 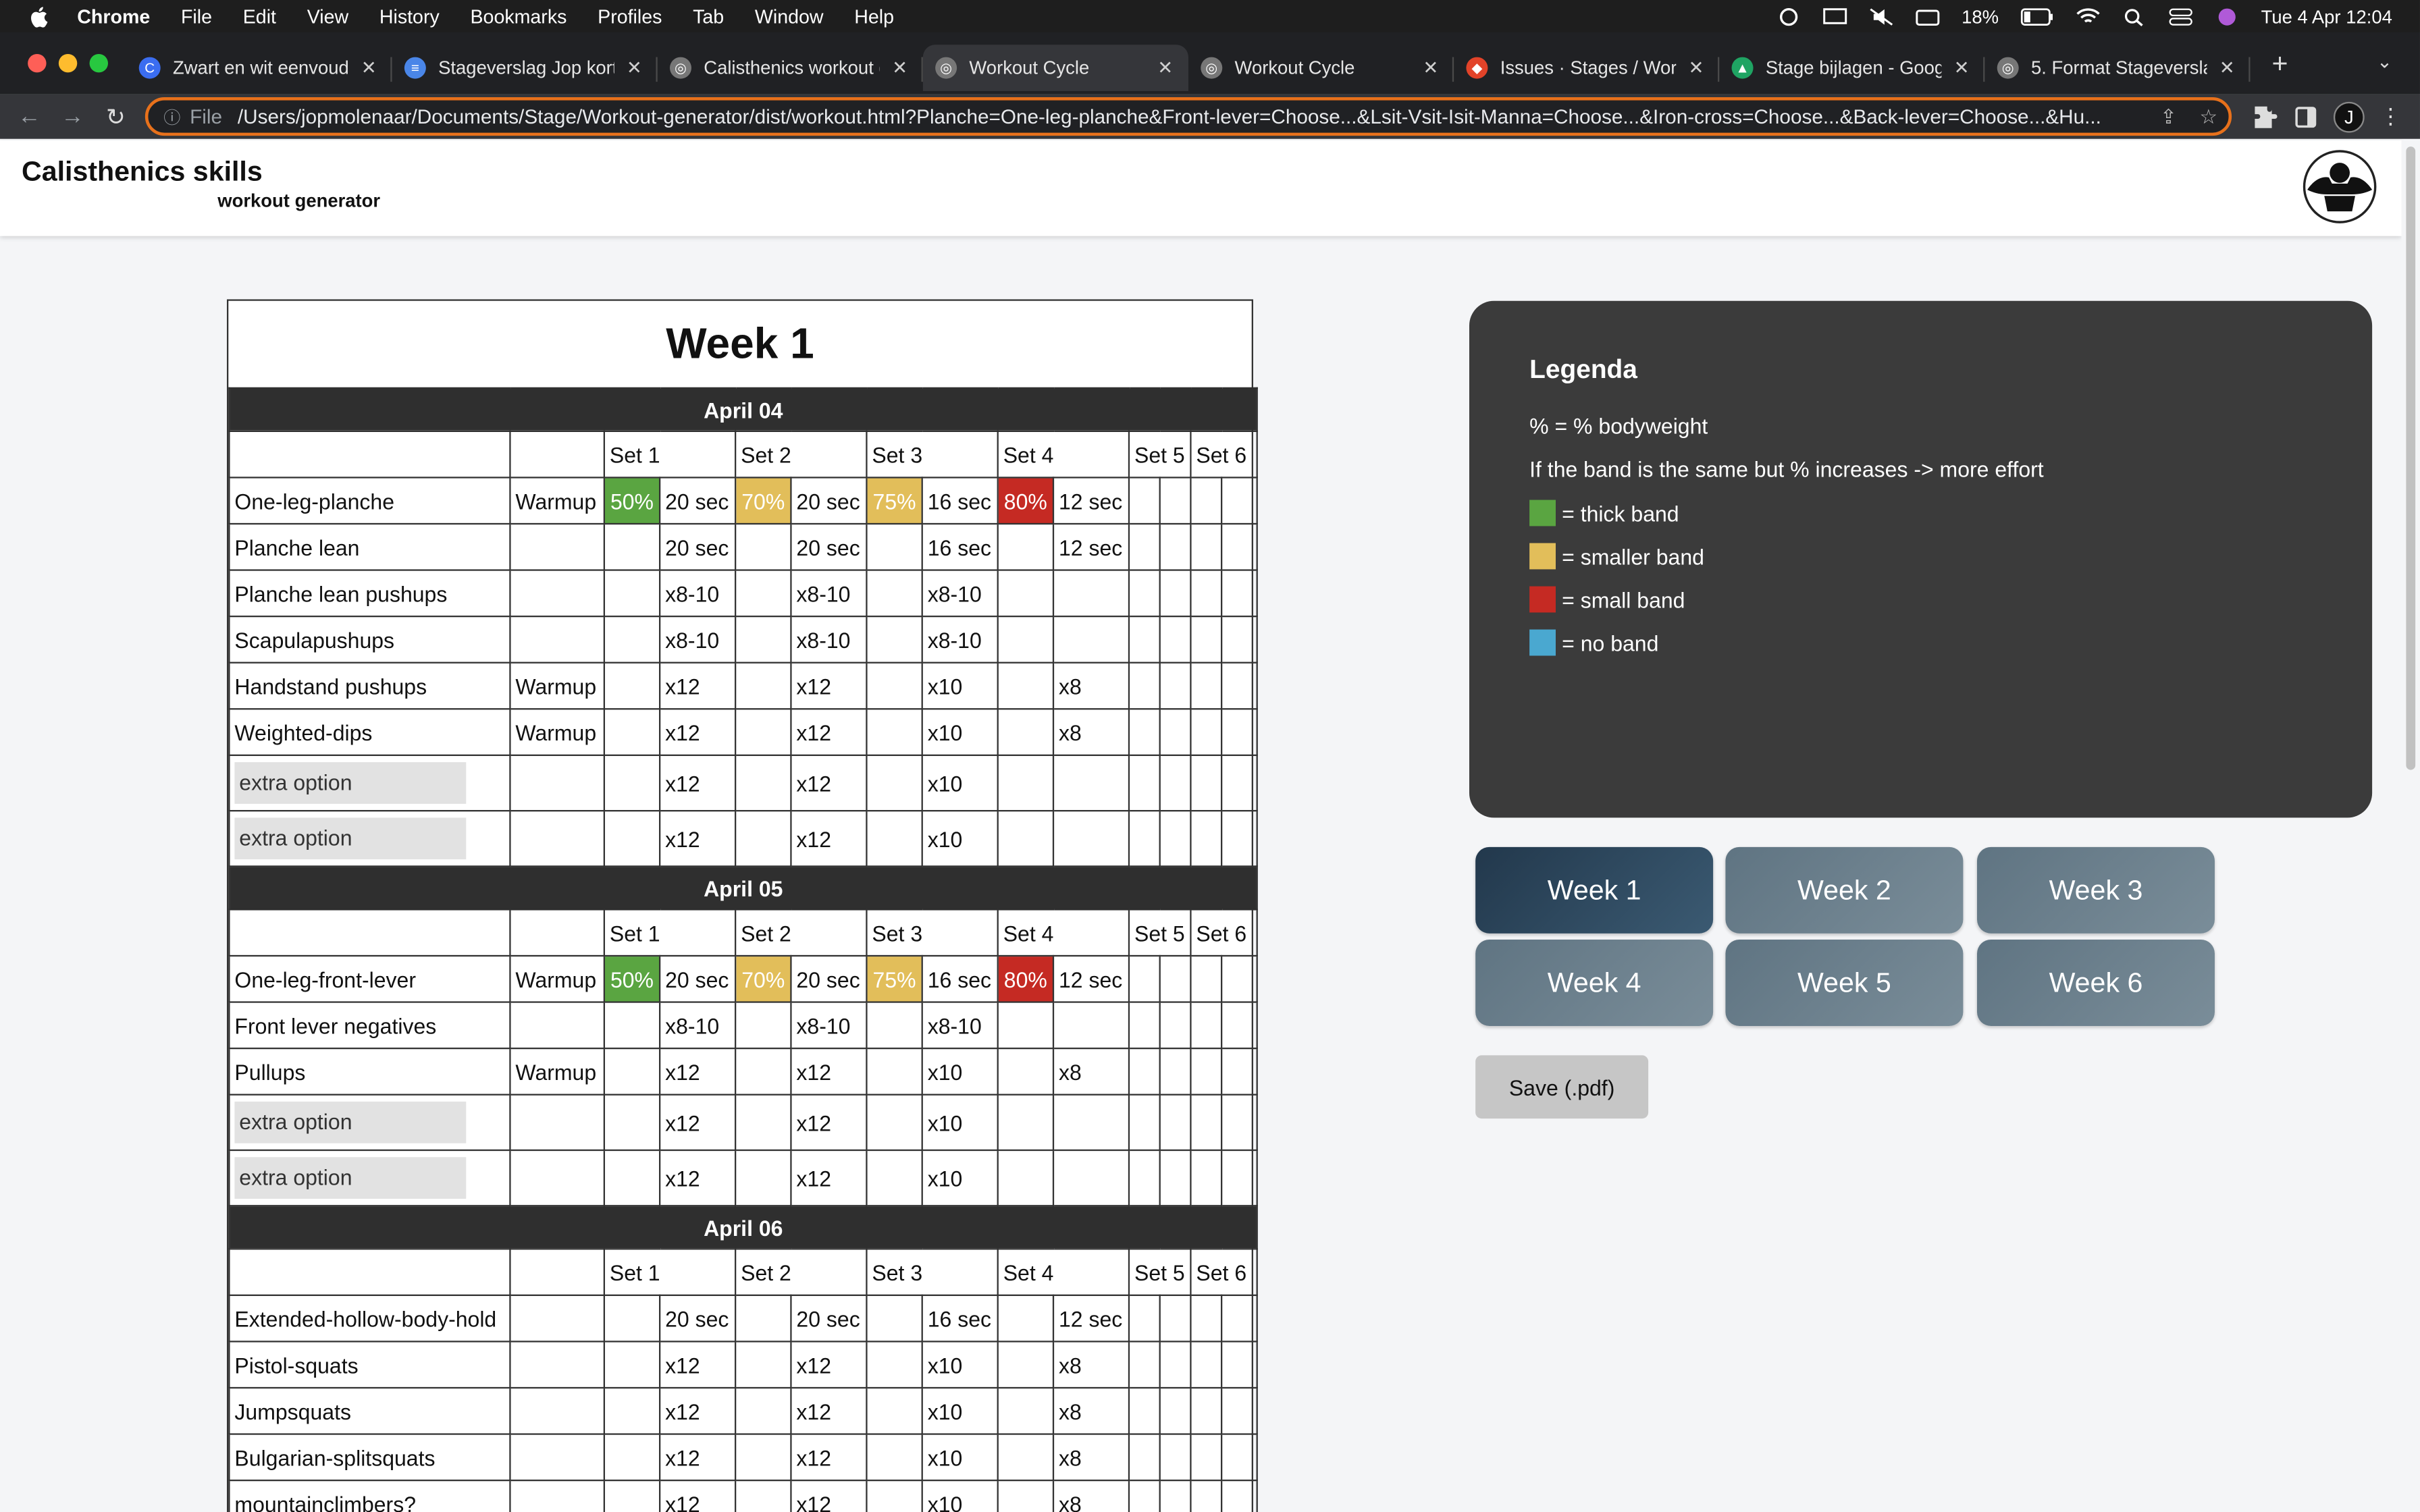 What do you see at coordinates (1852, 68) in the screenshot?
I see `browser-tab: ▲ Stage bijlagen - Google ✕` at bounding box center [1852, 68].